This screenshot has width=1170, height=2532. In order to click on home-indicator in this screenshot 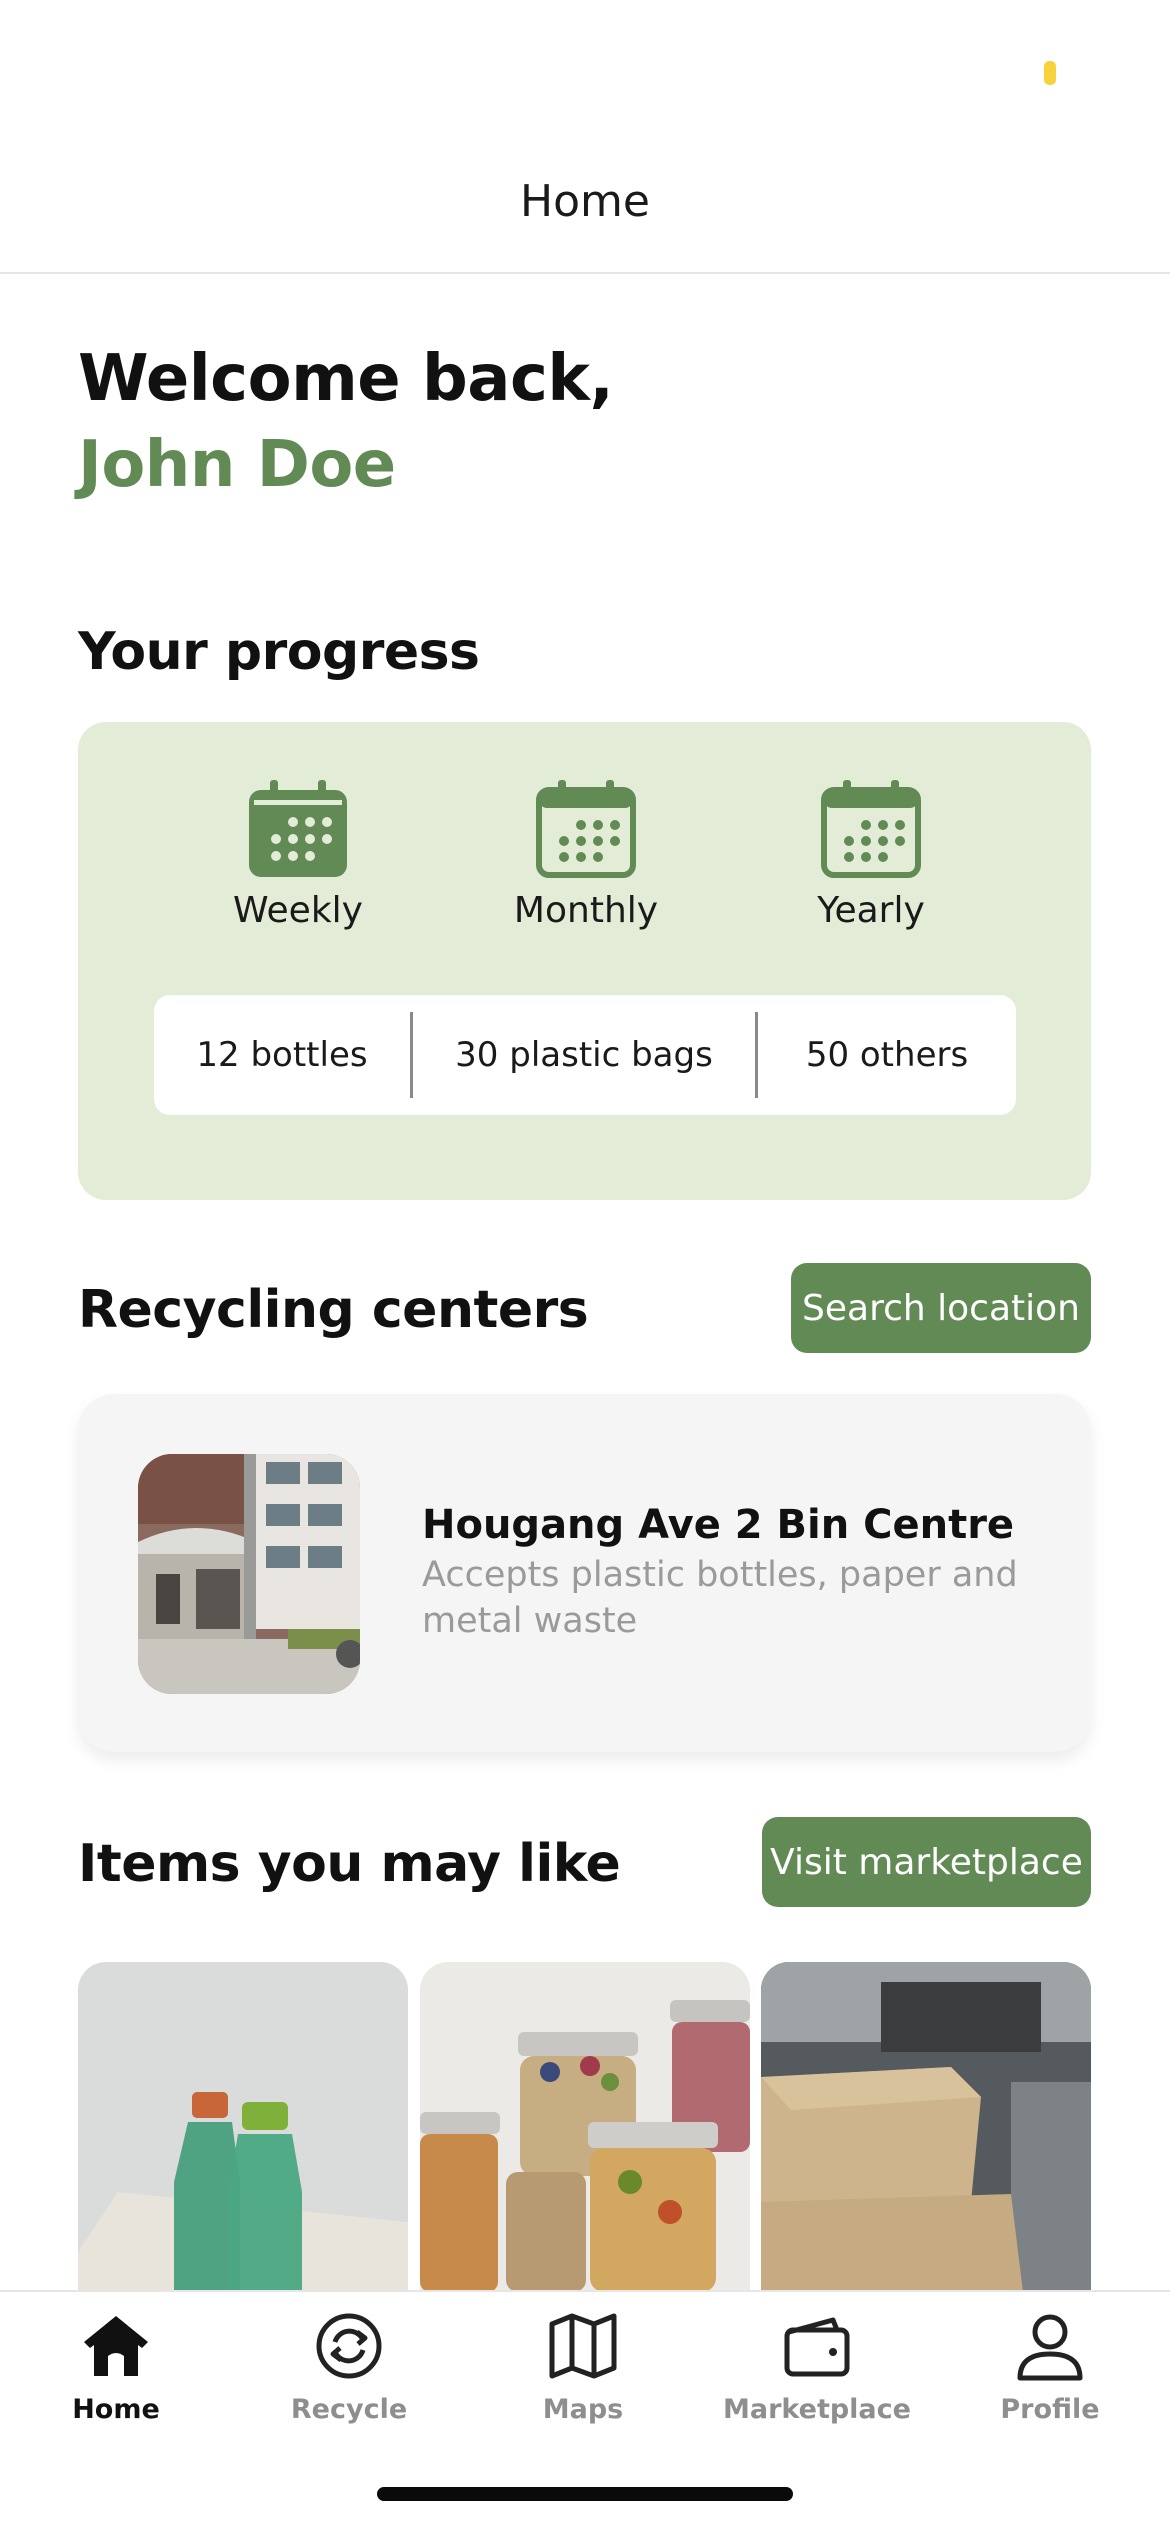, I will do `click(585, 2494)`.